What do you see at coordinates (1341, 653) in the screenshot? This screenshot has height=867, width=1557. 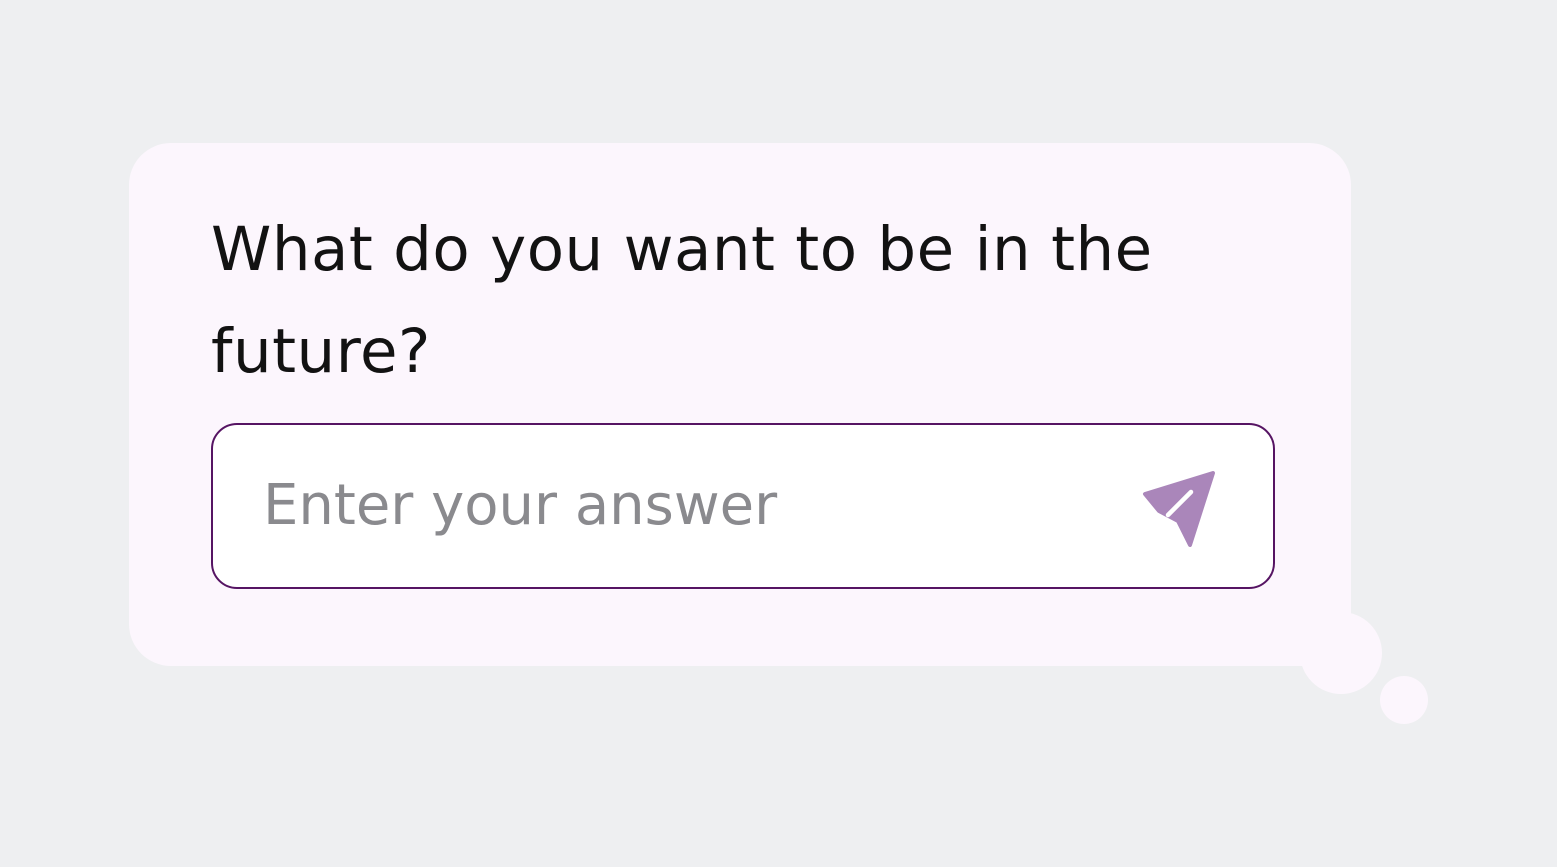 I see `thought-bubble-tail-large` at bounding box center [1341, 653].